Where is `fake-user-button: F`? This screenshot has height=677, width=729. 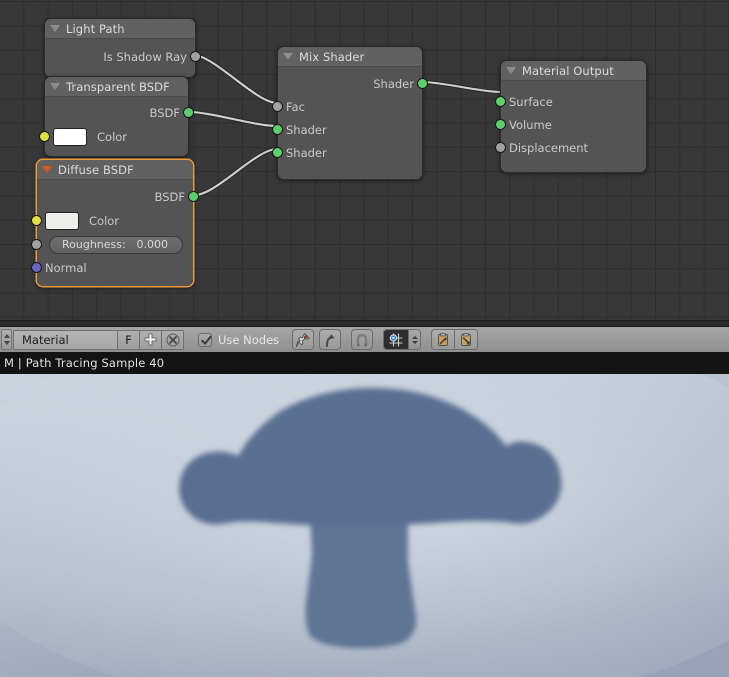 fake-user-button: F is located at coordinates (129, 339).